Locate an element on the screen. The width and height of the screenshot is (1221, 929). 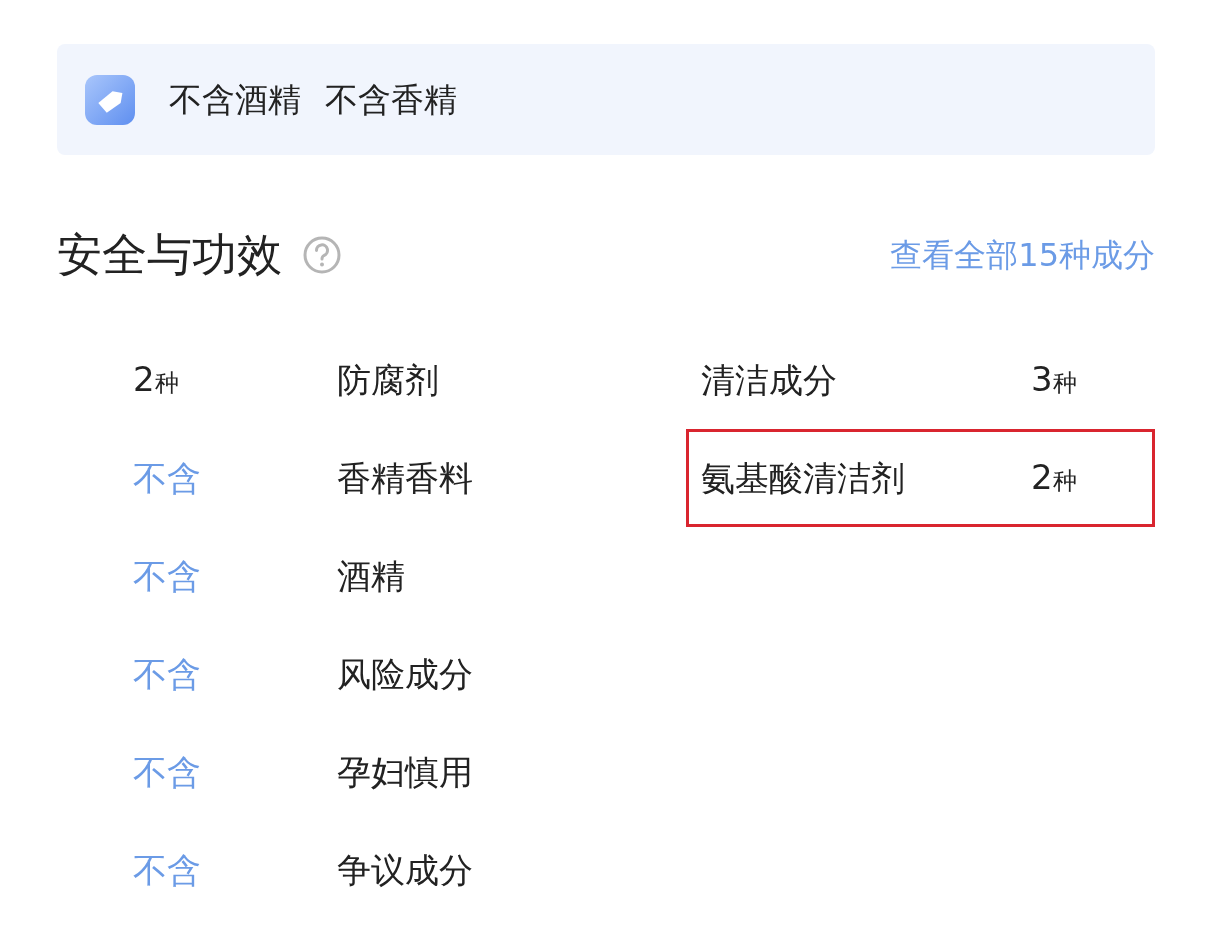
ingredient-label: 争议成分 is located at coordinates (405, 870).